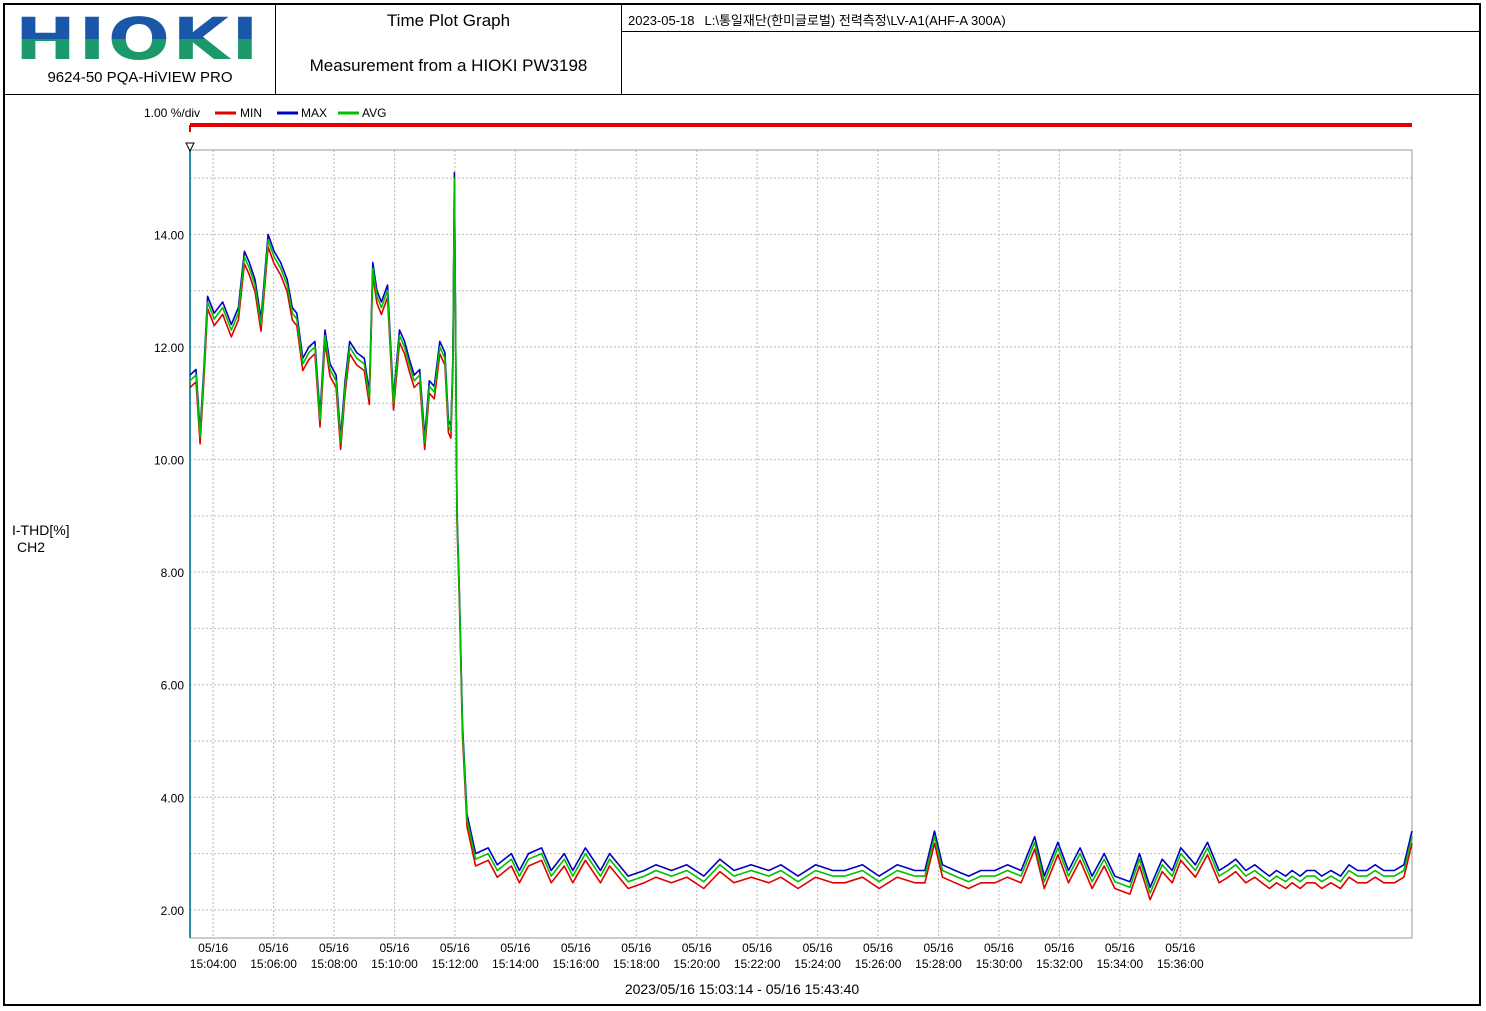 The width and height of the screenshot is (1486, 1011). I want to click on y-tick-label: 8.00, so click(173, 573).